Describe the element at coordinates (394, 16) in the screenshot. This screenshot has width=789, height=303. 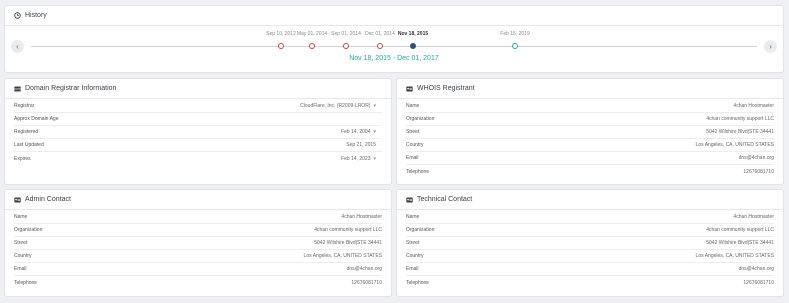
I see `history-header: History` at that location.